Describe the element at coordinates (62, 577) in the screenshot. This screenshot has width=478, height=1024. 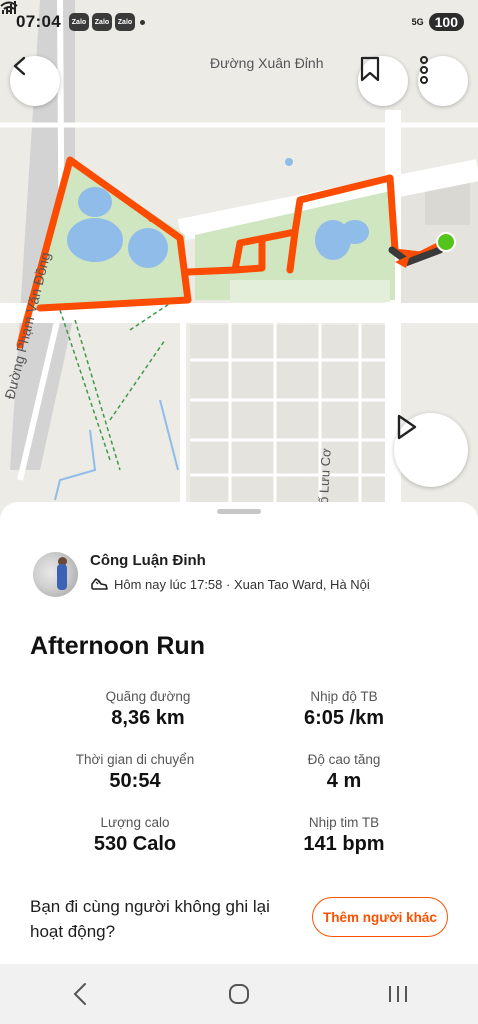
I see `avatar-figure` at that location.